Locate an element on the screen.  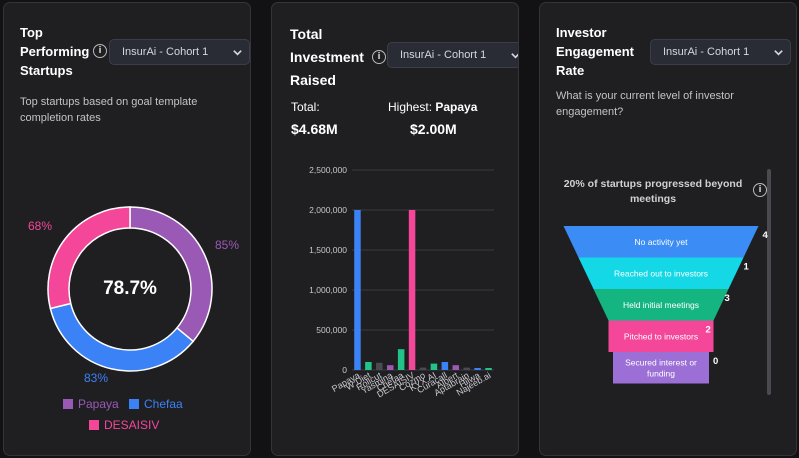
legend-item-papaya: Papaya is located at coordinates (91, 404).